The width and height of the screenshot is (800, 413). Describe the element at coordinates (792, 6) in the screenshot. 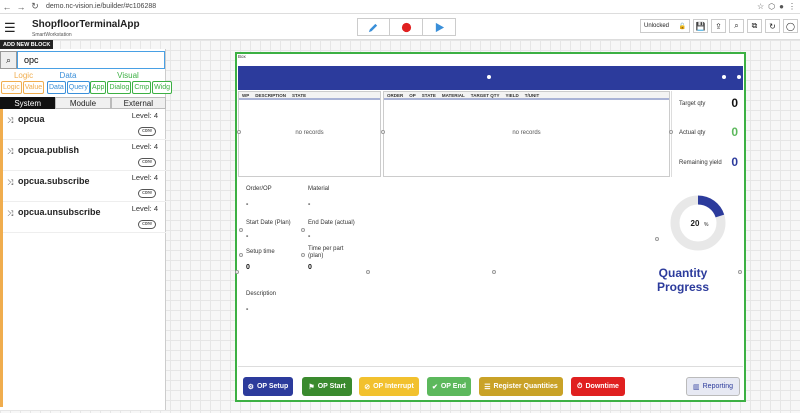

I see `menu-dots-icon: ⋮` at that location.